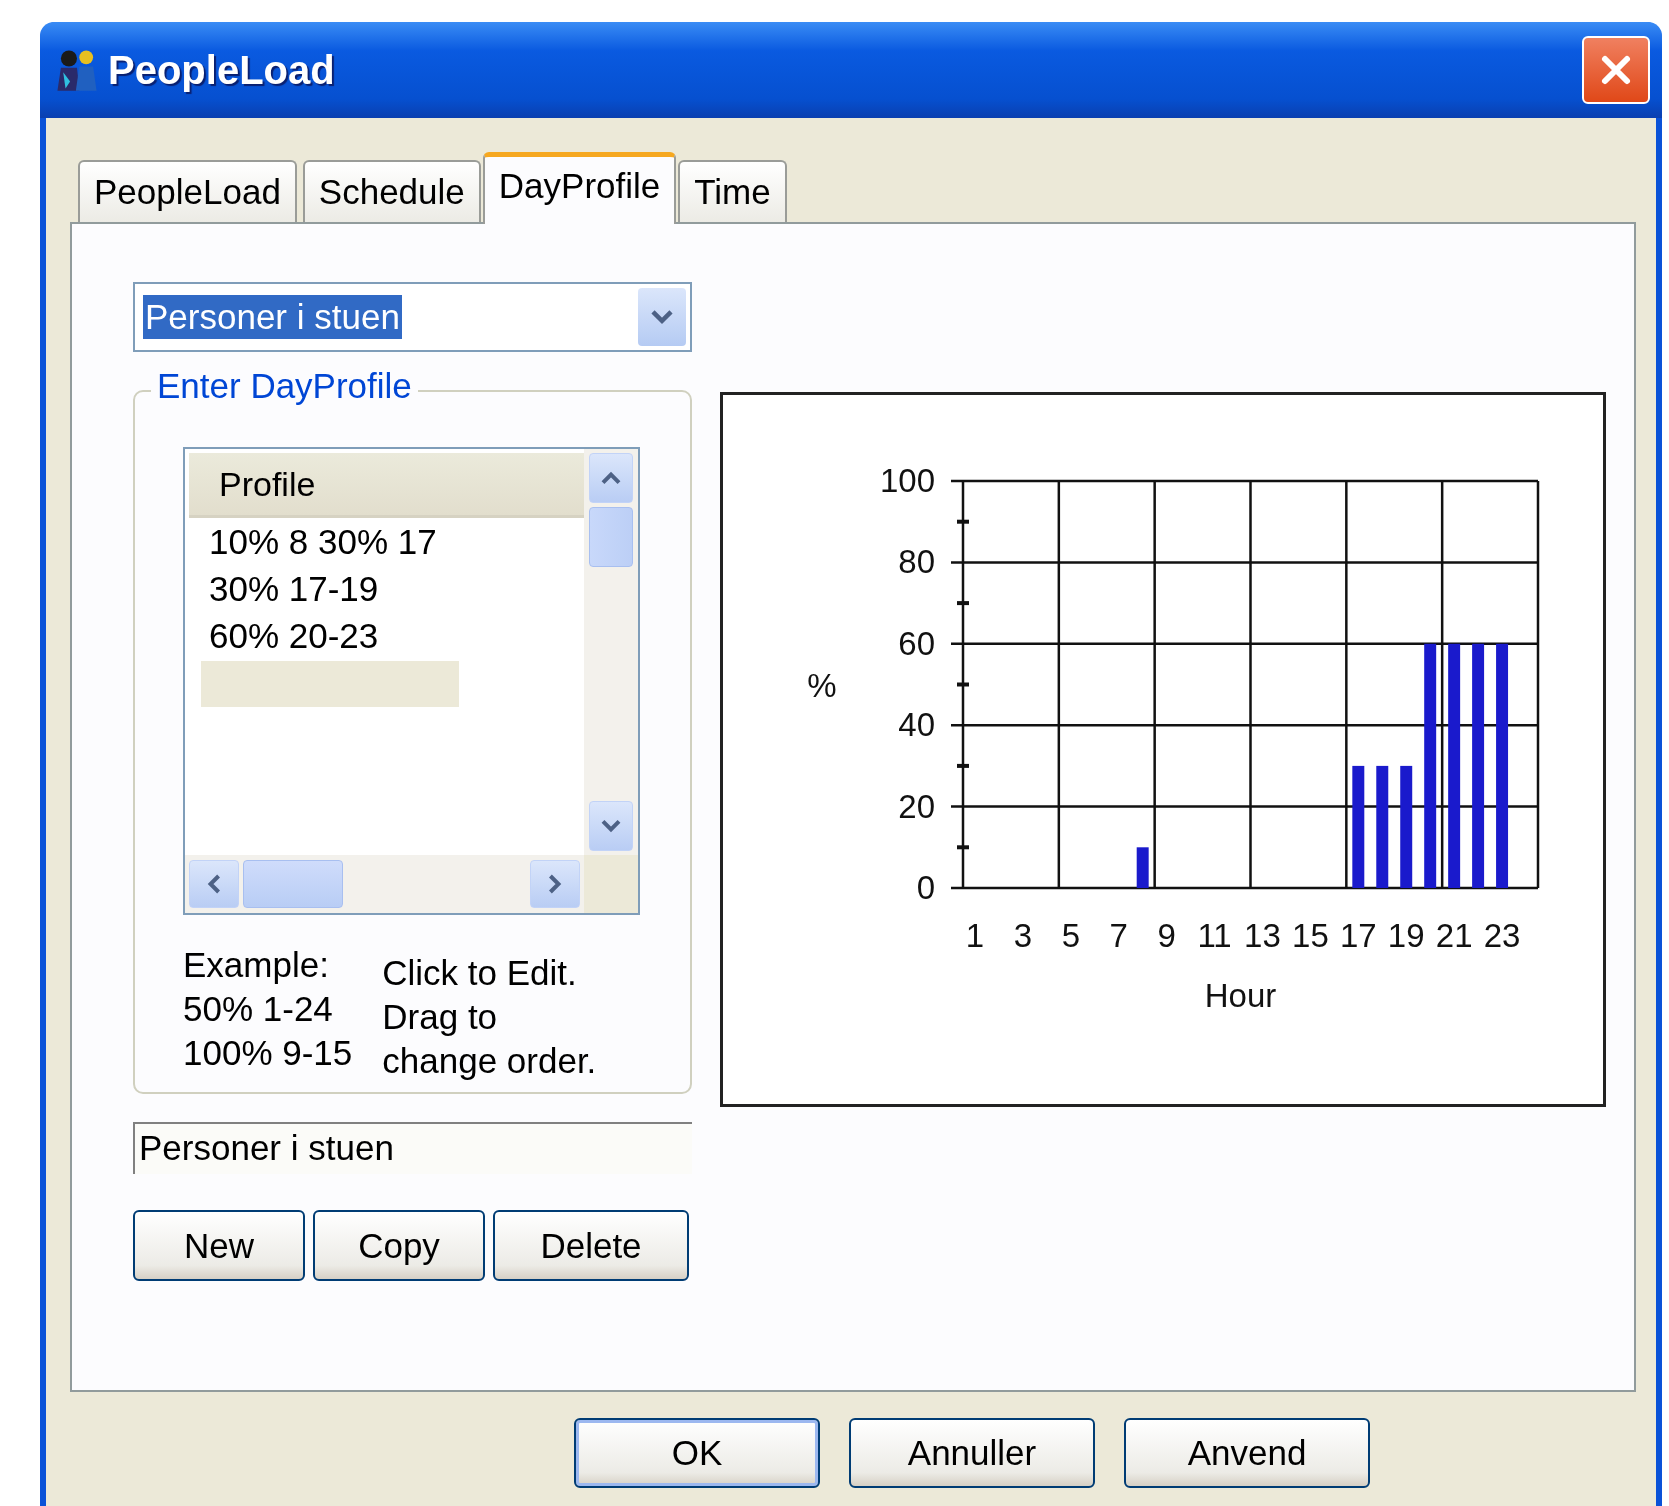  I want to click on y-tick-label: 20, so click(916, 806).